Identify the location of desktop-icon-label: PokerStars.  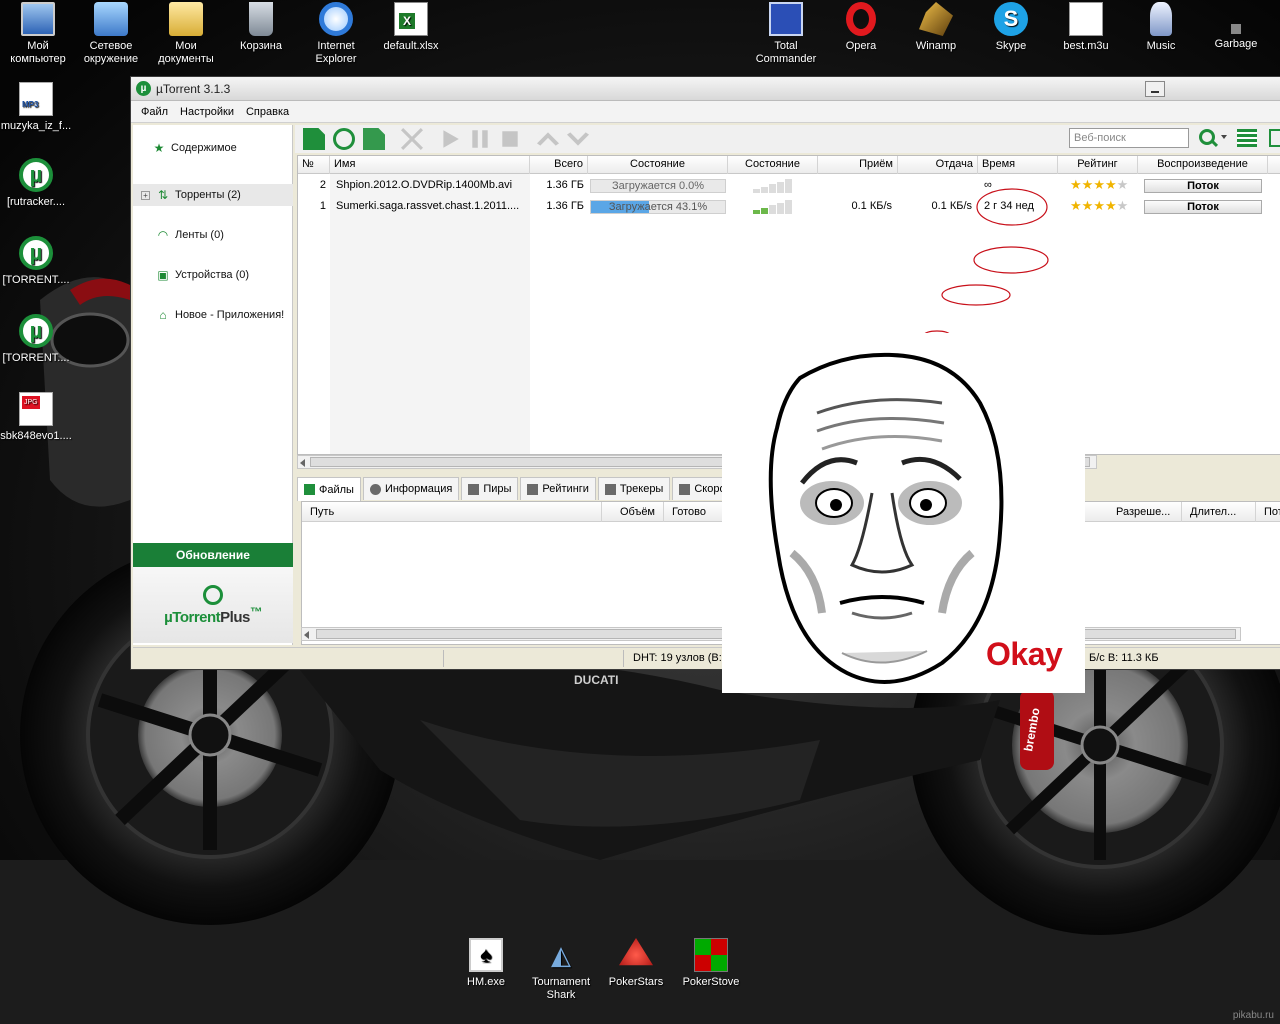
(636, 982).